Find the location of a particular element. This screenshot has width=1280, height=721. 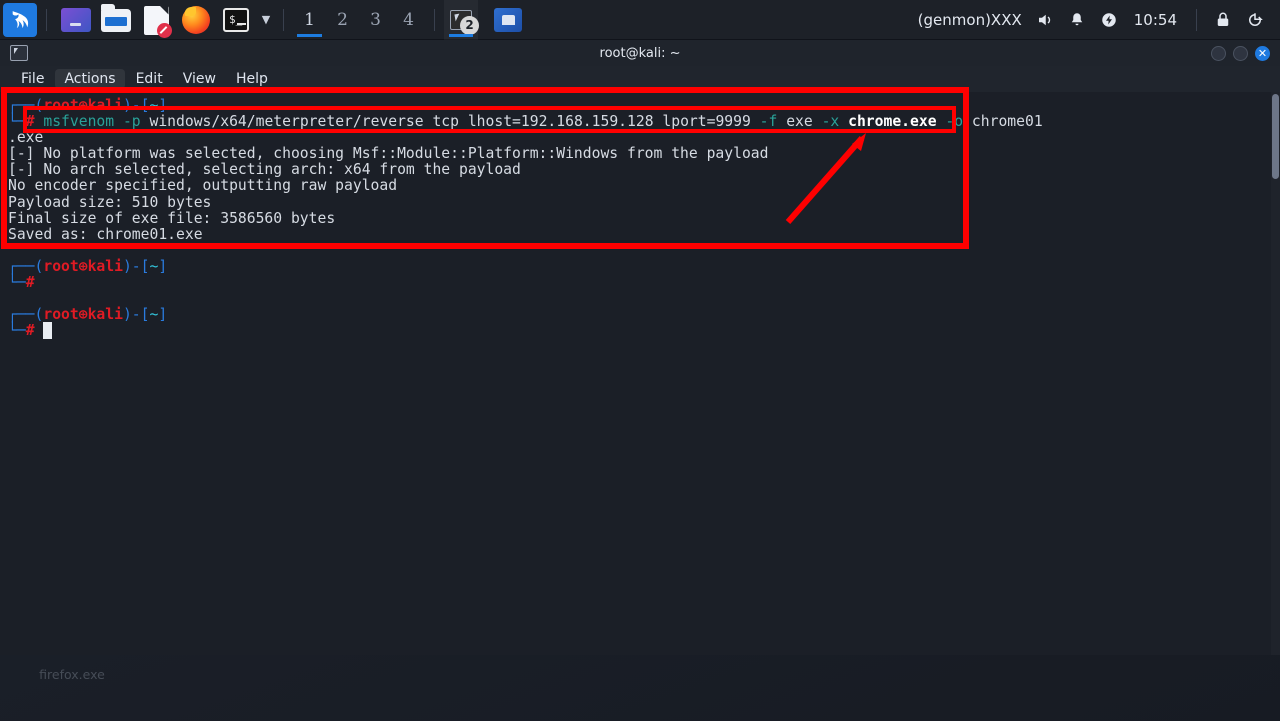

firefox-launcher is located at coordinates (196, 20).